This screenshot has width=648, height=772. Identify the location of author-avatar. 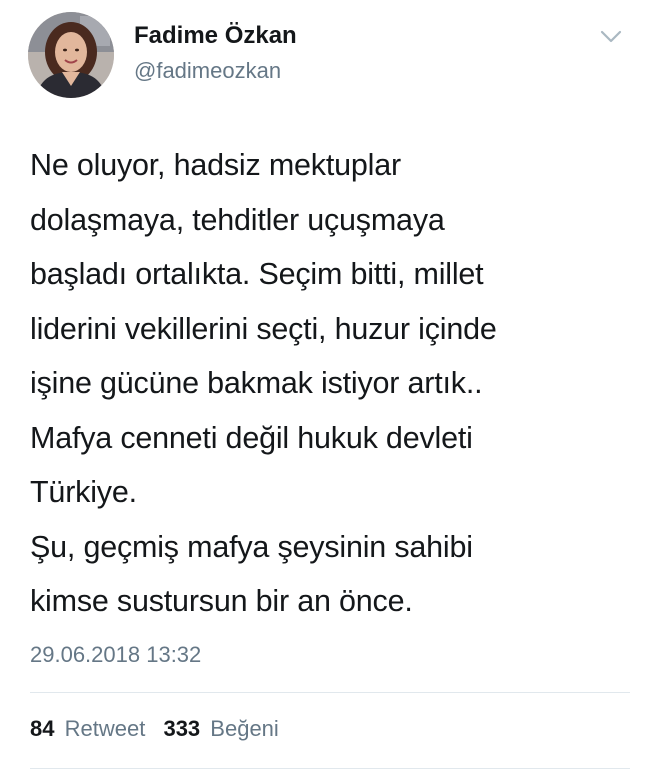
(71, 55).